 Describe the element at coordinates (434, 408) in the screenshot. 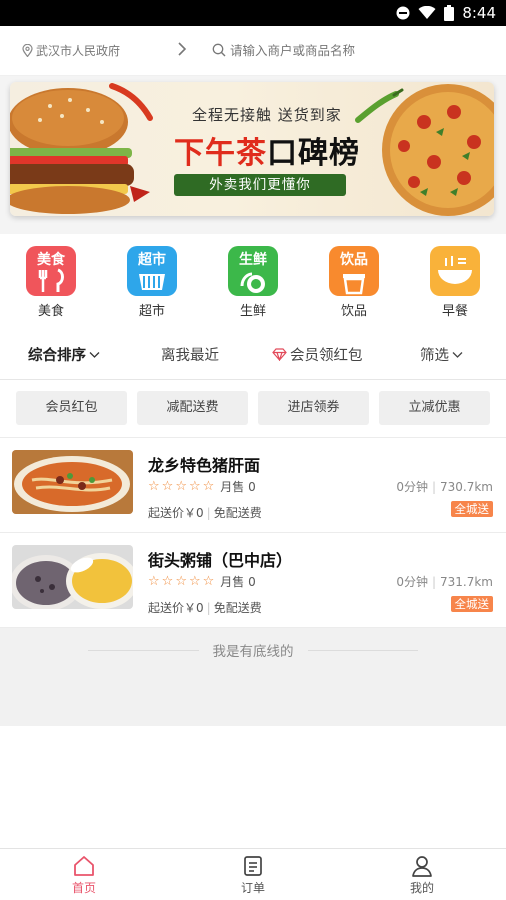

I see `chip-instant-discount: 立减优惠` at that location.